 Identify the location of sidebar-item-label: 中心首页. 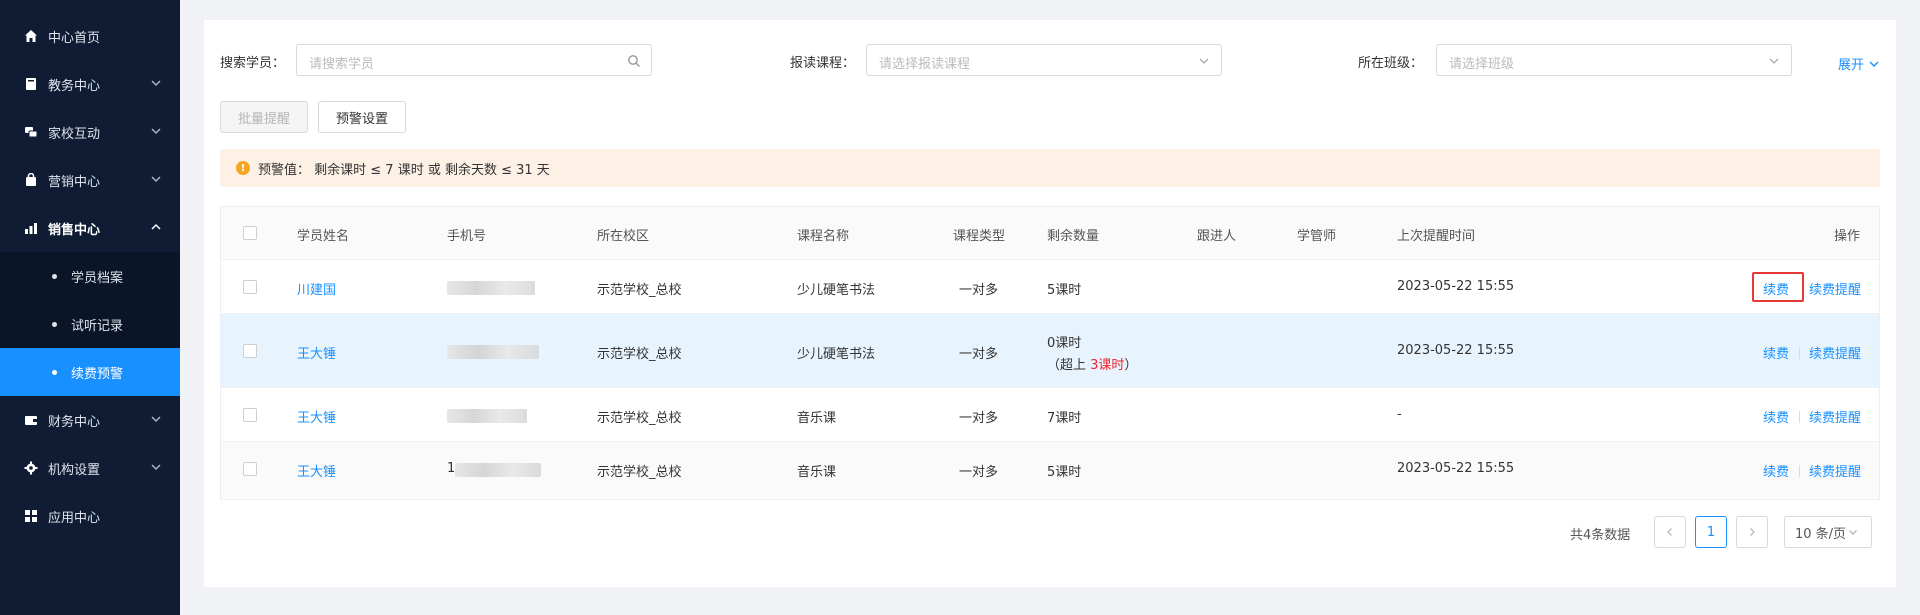
(74, 38).